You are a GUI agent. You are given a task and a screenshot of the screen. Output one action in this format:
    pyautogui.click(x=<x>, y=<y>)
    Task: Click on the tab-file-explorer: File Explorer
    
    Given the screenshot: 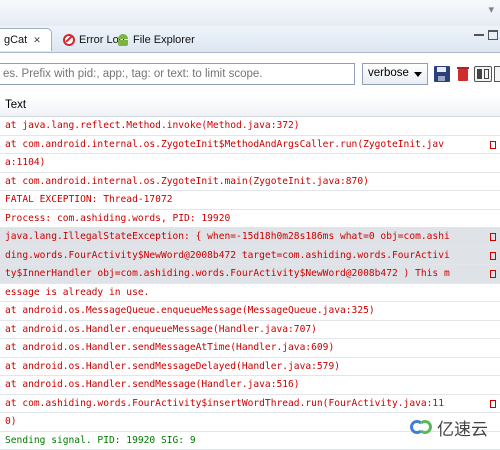 What is the action you would take?
    pyautogui.click(x=156, y=39)
    